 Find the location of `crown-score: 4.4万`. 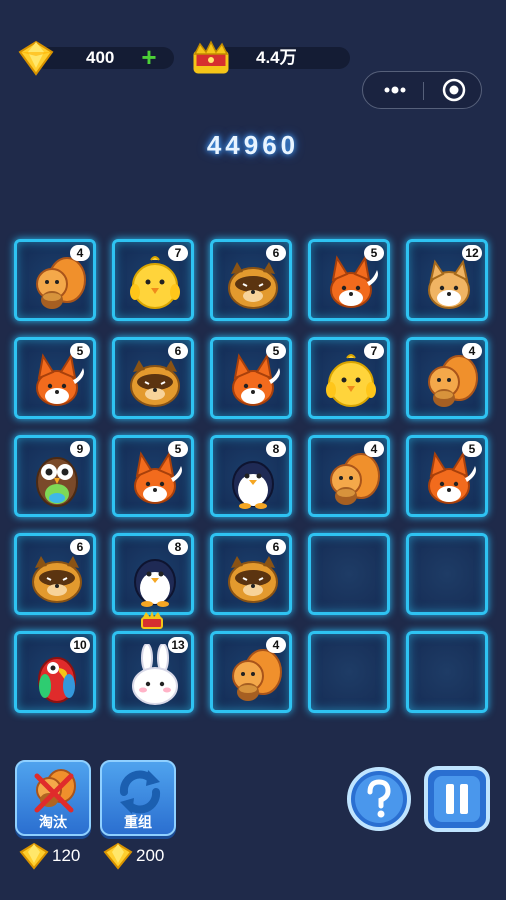

crown-score: 4.4万 is located at coordinates (276, 57).